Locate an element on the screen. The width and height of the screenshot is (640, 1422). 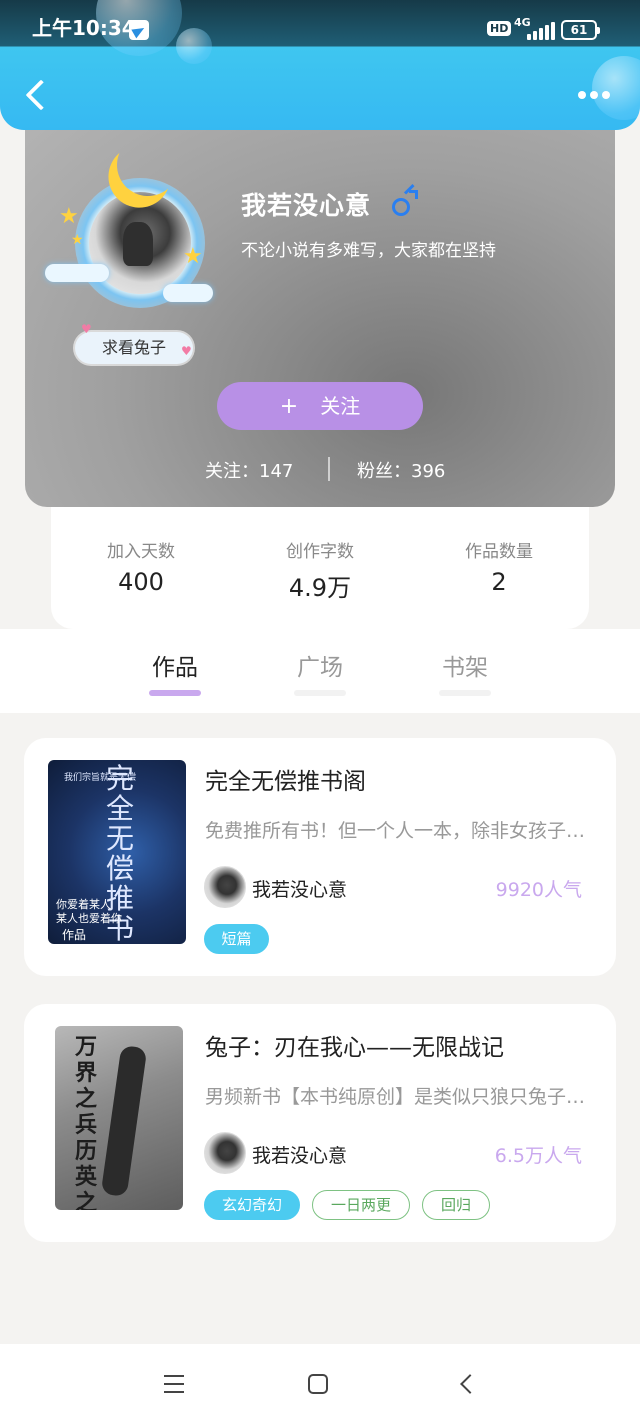
plus-icon: + is located at coordinates (289, 406).